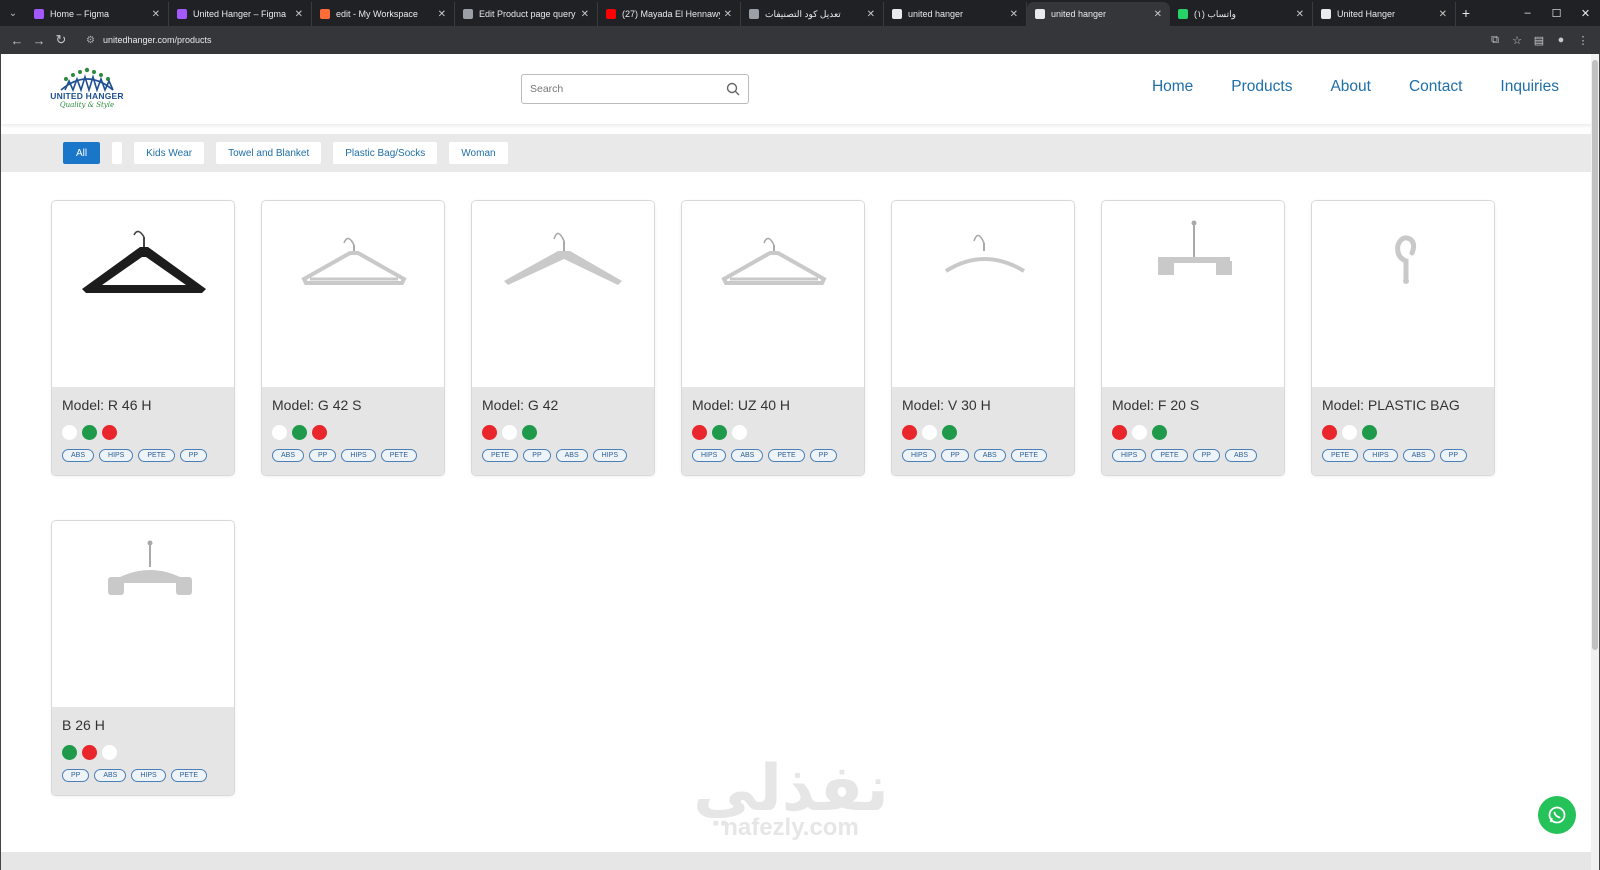 The height and width of the screenshot is (870, 1600). What do you see at coordinates (778, 40) in the screenshot?
I see `url-field: ⚙ unitedhanger.com/products` at bounding box center [778, 40].